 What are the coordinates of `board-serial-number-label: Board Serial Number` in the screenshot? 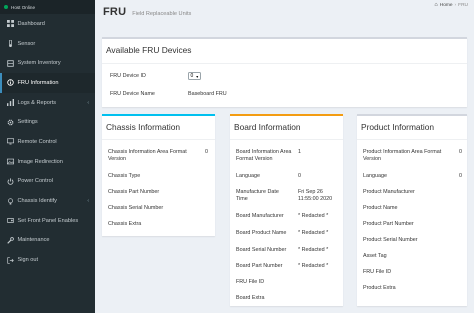 It's located at (261, 250).